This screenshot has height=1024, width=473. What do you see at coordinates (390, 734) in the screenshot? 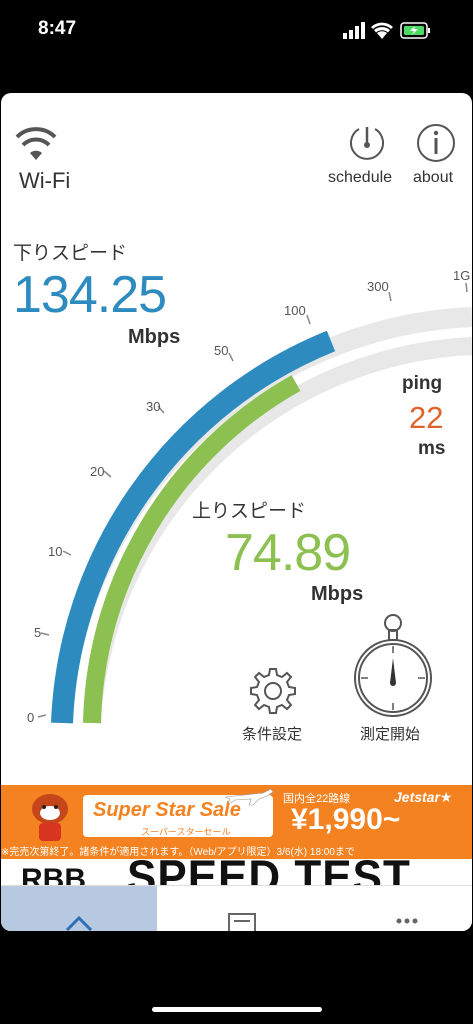
I see `measure-label: 測定開始` at bounding box center [390, 734].